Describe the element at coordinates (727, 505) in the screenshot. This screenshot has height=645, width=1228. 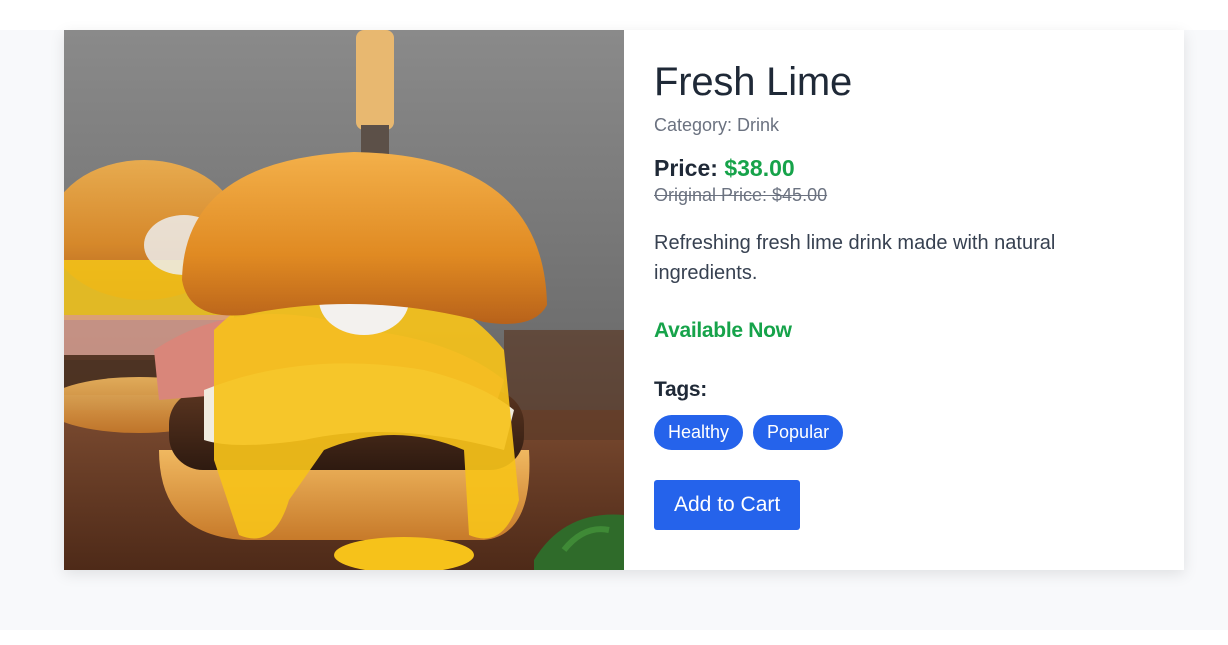
I see `add-to-cart-button: Add to Cart` at that location.